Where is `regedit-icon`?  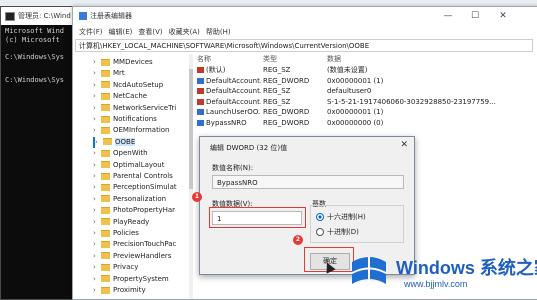
regedit-icon is located at coordinates (83, 16).